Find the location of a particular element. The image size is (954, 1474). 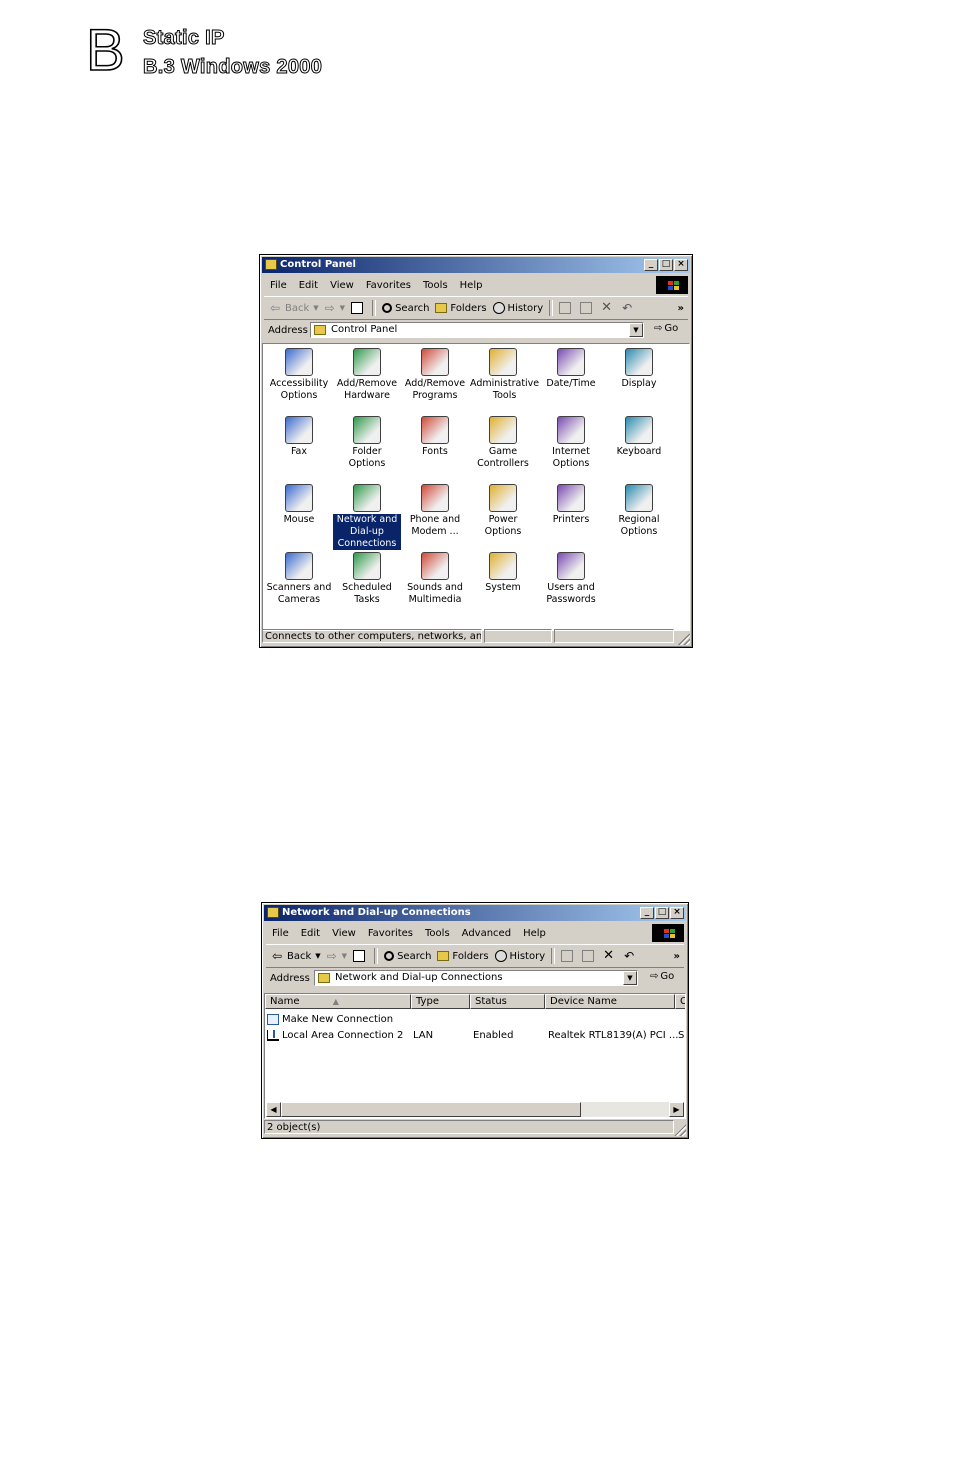

back-arrow-icon: ⇦ is located at coordinates (275, 308).